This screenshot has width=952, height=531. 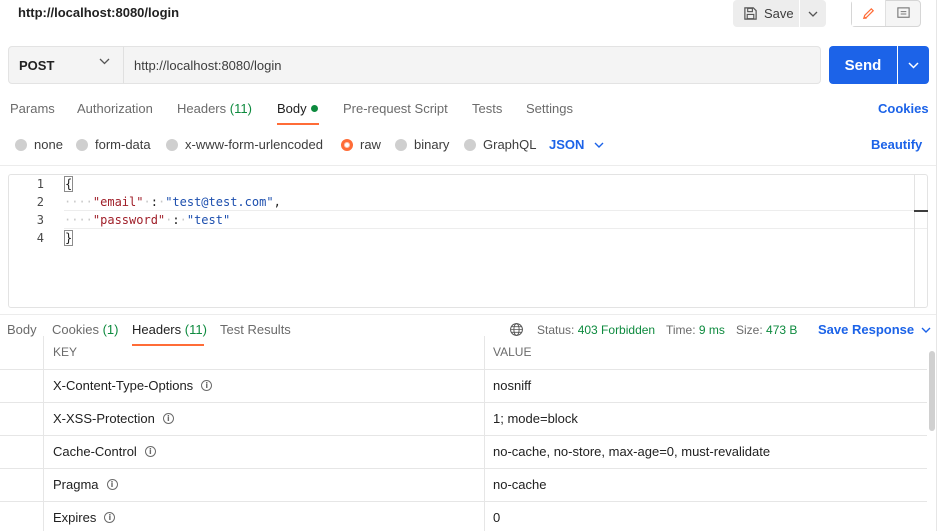 I want to click on panel-edge, so click(x=936, y=265).